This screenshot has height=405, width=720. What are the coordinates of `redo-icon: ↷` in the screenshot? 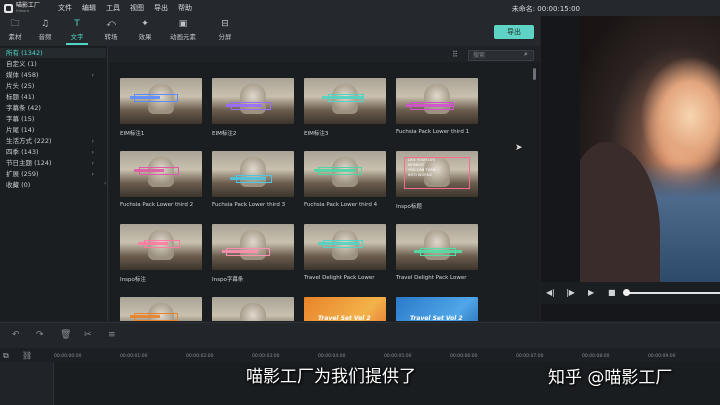 It's located at (40, 335).